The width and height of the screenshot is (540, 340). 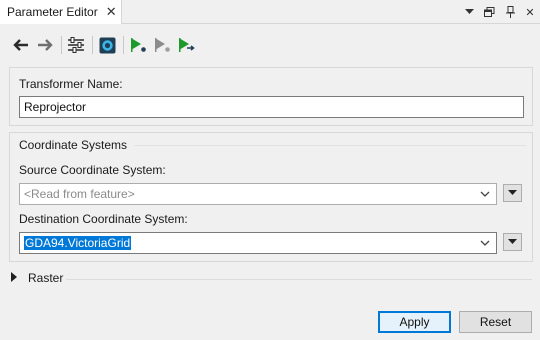 What do you see at coordinates (103, 219) in the screenshot?
I see `destination-coordinate-system-label: Destination Coordinate System:` at bounding box center [103, 219].